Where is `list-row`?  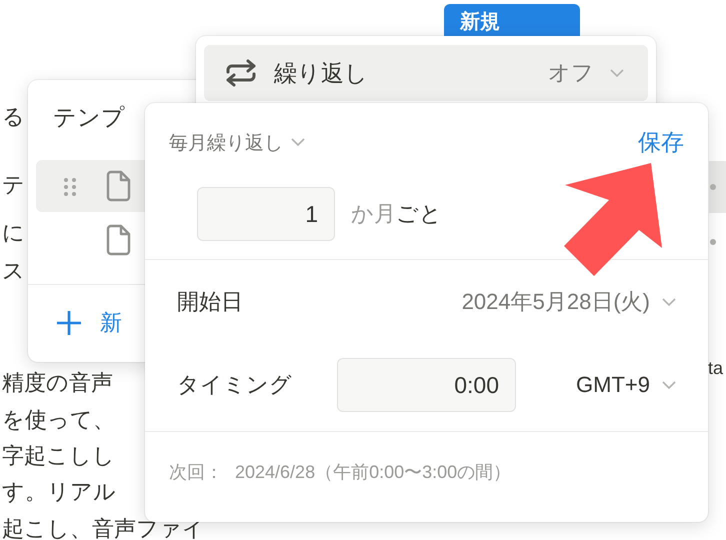
list-row is located at coordinates (717, 187).